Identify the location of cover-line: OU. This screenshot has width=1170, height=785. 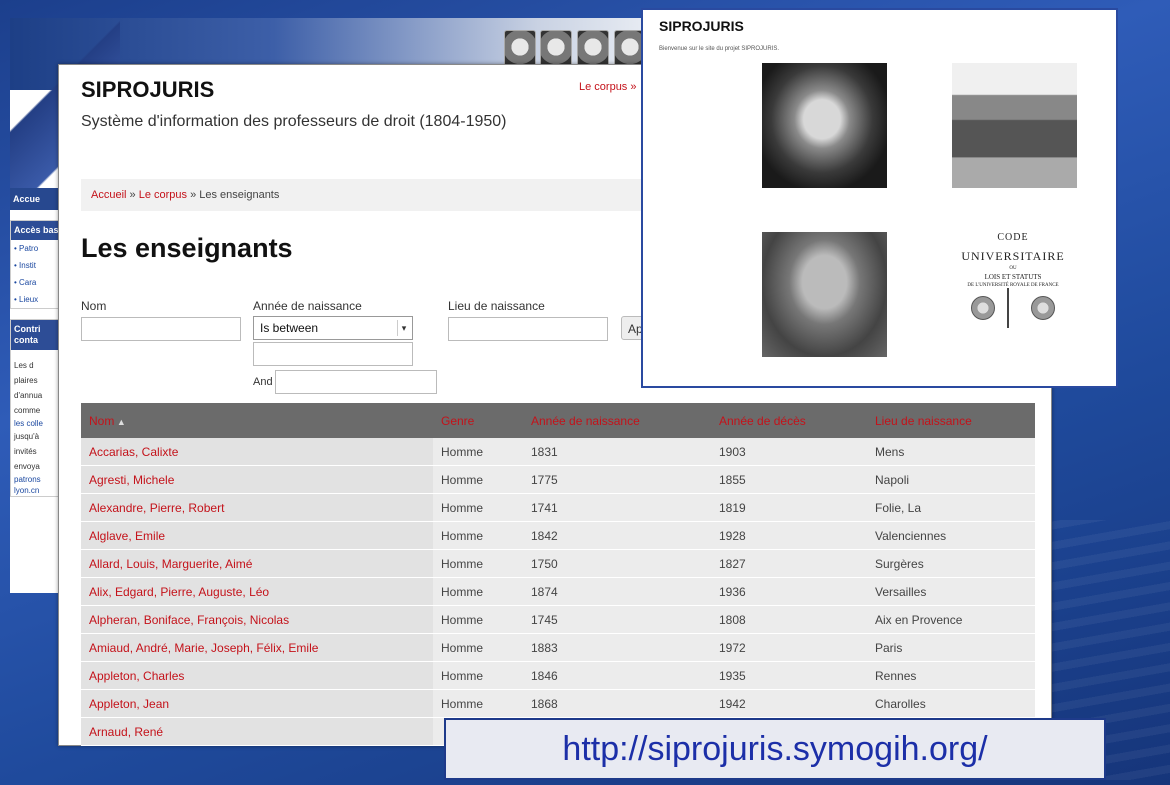
(1013, 268).